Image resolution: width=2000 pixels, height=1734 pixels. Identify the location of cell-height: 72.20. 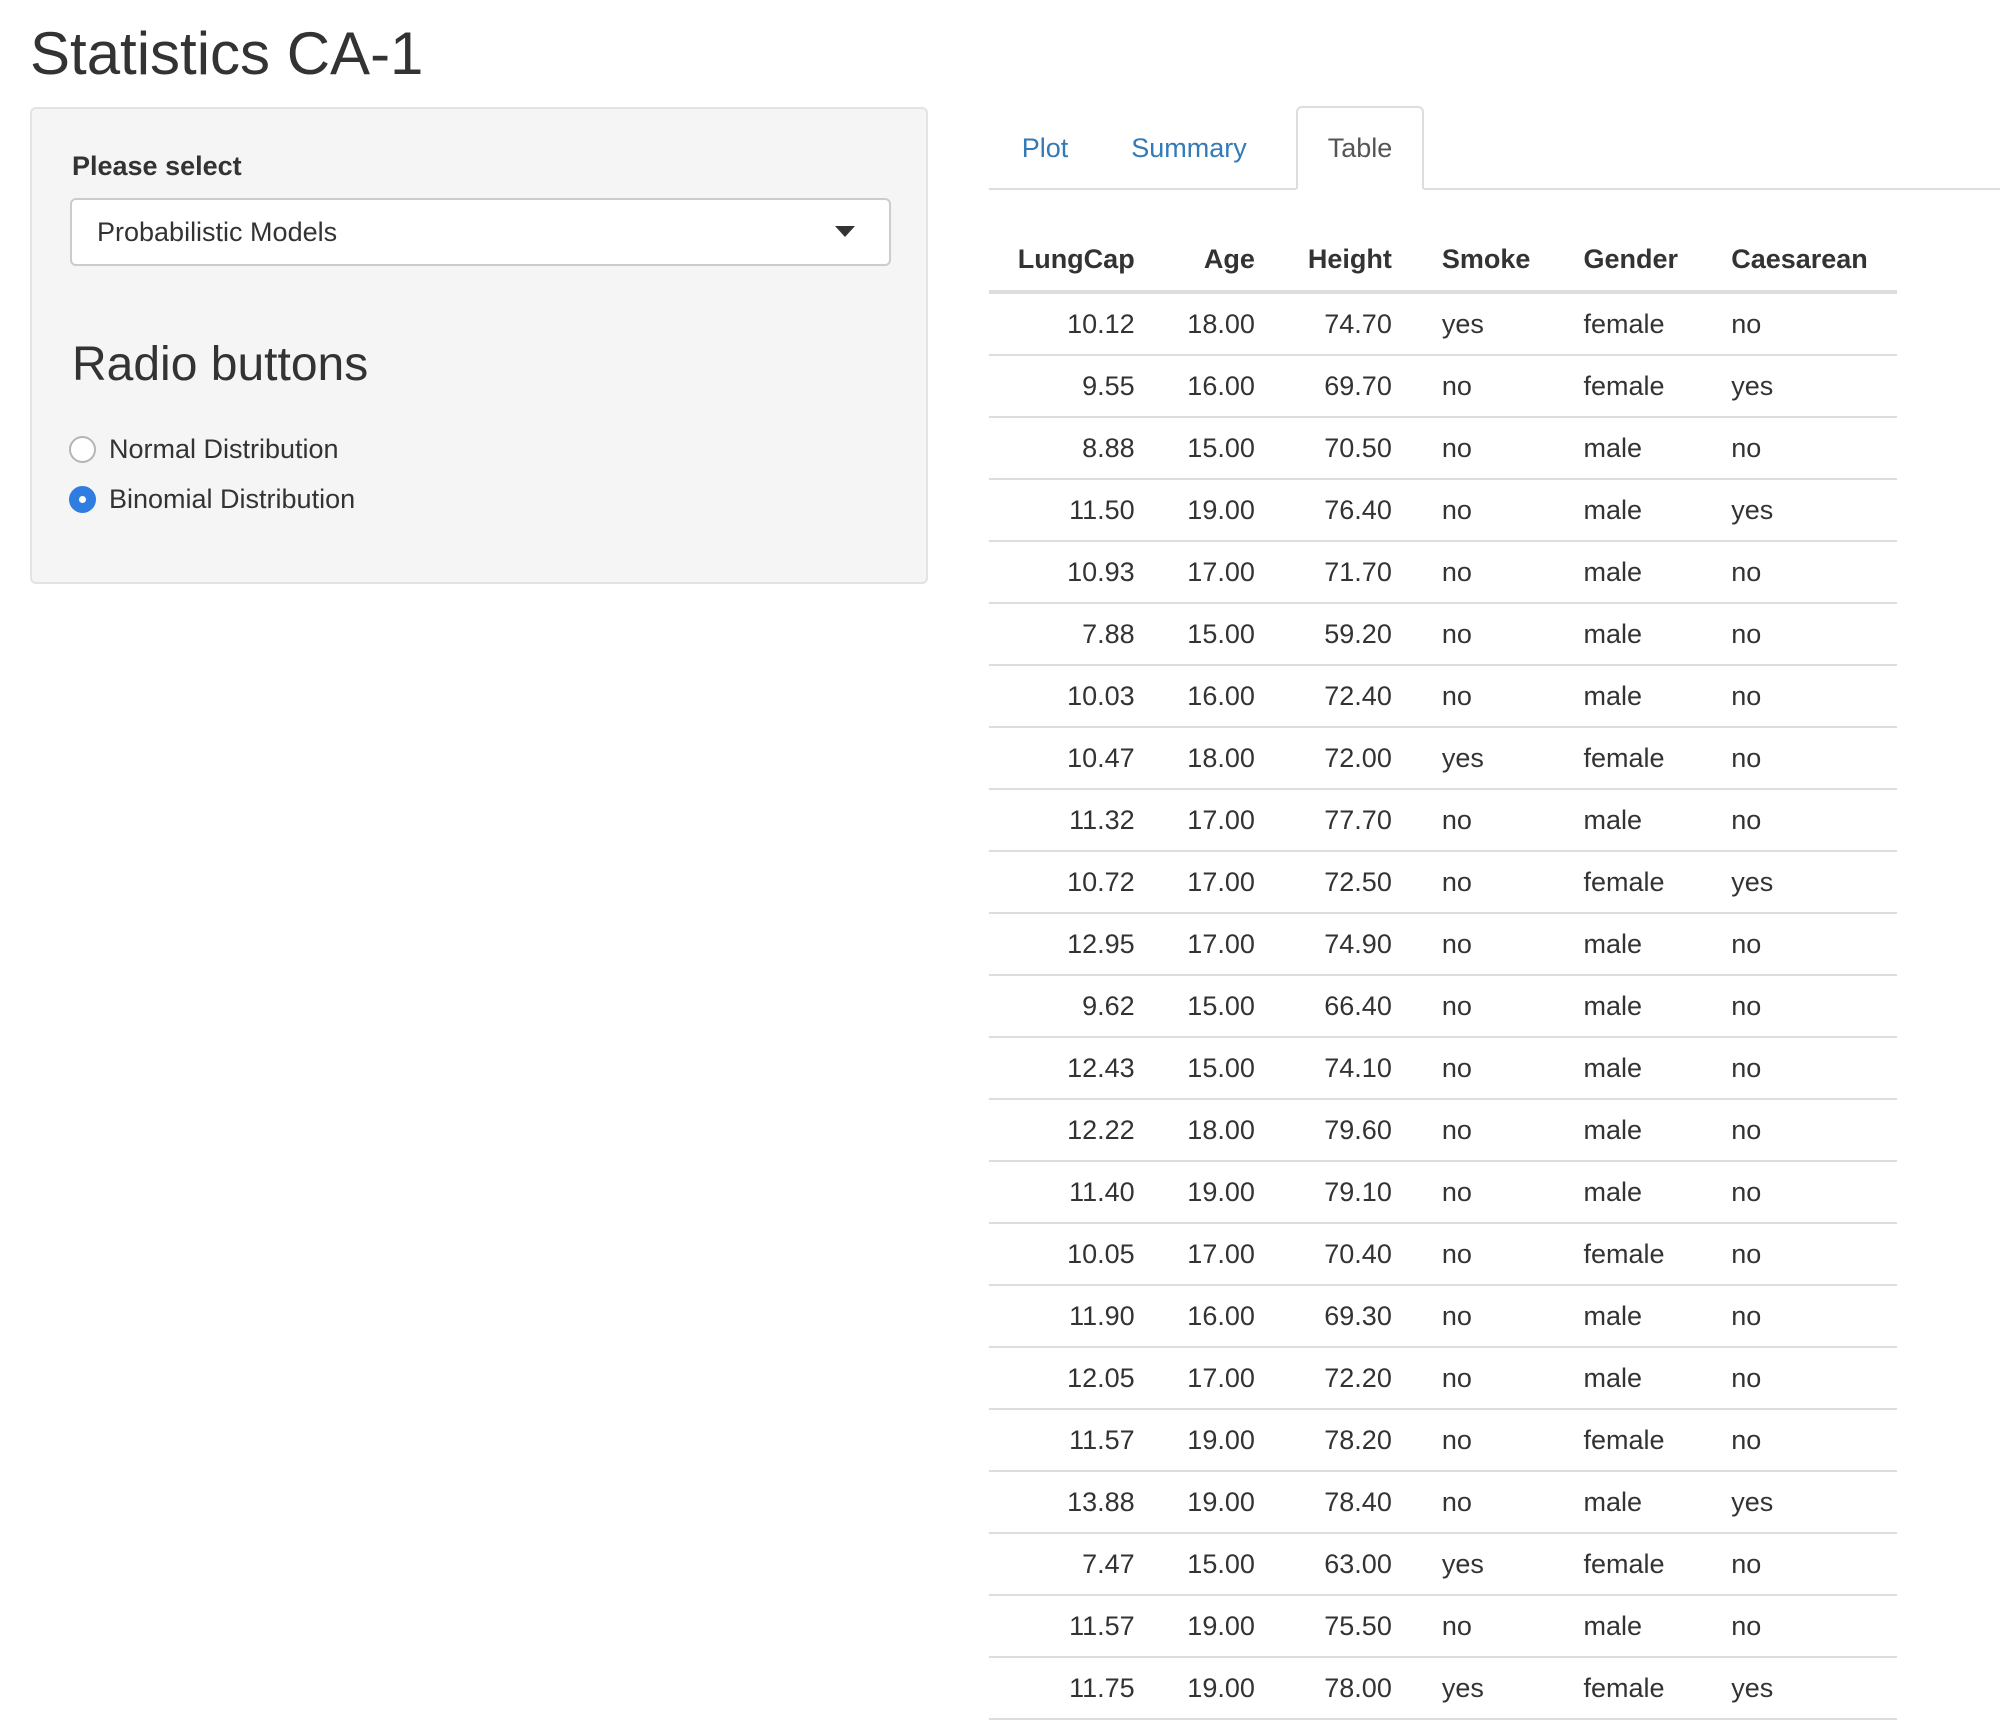
(1348, 1378).